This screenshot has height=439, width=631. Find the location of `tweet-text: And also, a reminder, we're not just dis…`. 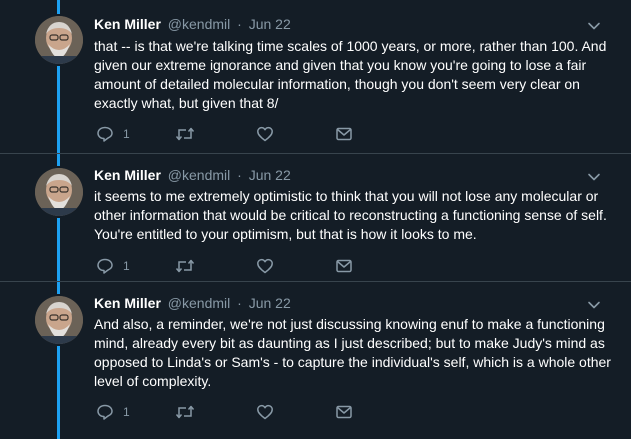

tweet-text: And also, a reminder, we're not just dis… is located at coordinates (352, 352).